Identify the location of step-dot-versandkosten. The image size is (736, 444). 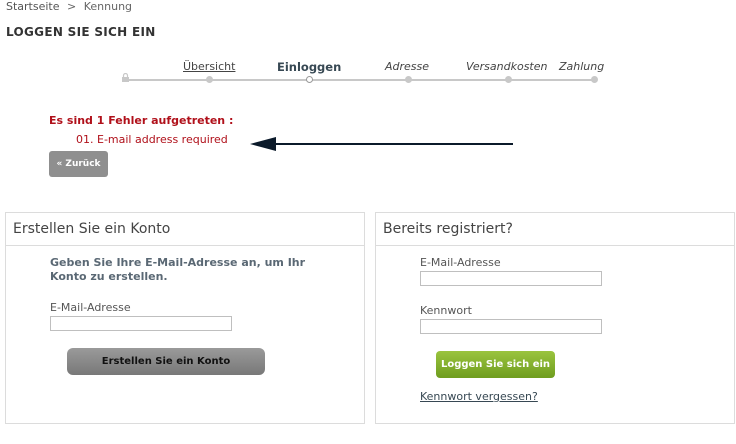
(508, 79).